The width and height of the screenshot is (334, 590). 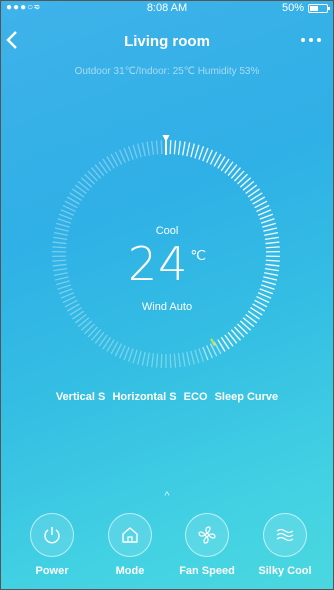 I want to click on temperature-unit: ℃, so click(x=198, y=255).